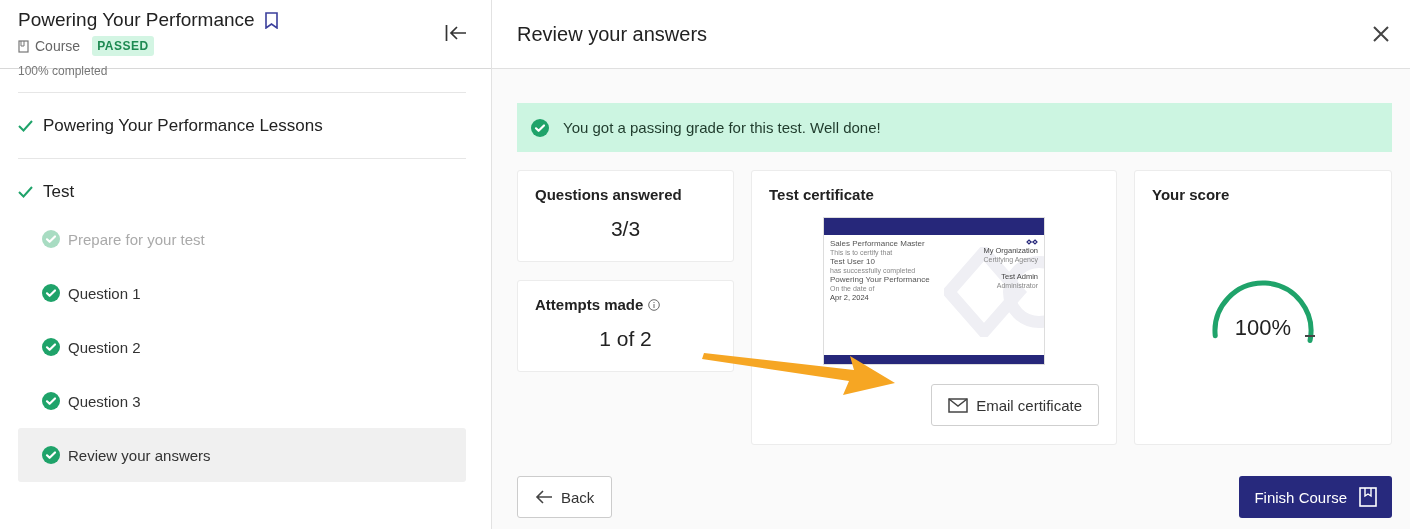 The image size is (1410, 529). What do you see at coordinates (589, 304) in the screenshot?
I see `stat-label: Attempts made` at bounding box center [589, 304].